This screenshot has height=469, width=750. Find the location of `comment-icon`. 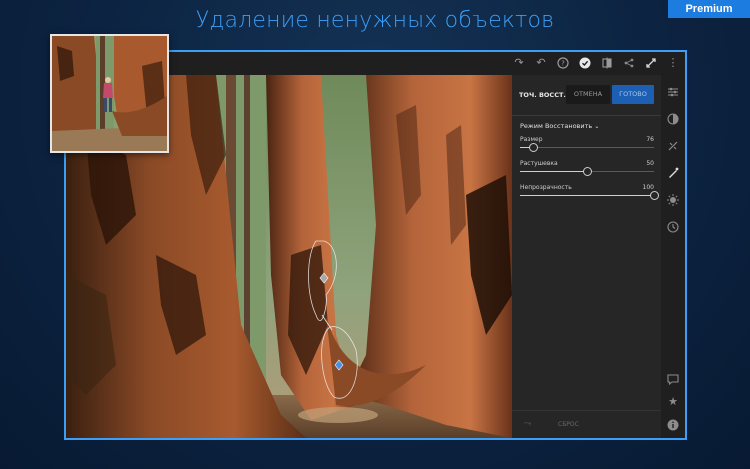

comment-icon is located at coordinates (673, 379).